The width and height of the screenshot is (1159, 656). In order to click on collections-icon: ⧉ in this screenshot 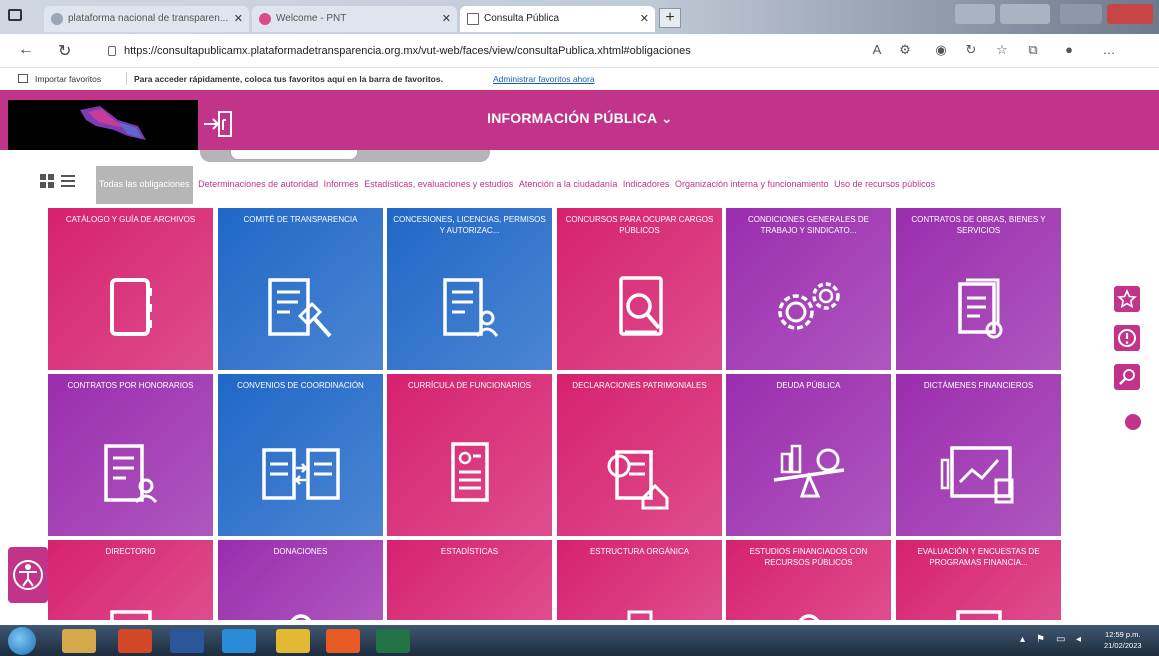, I will do `click(1033, 50)`.